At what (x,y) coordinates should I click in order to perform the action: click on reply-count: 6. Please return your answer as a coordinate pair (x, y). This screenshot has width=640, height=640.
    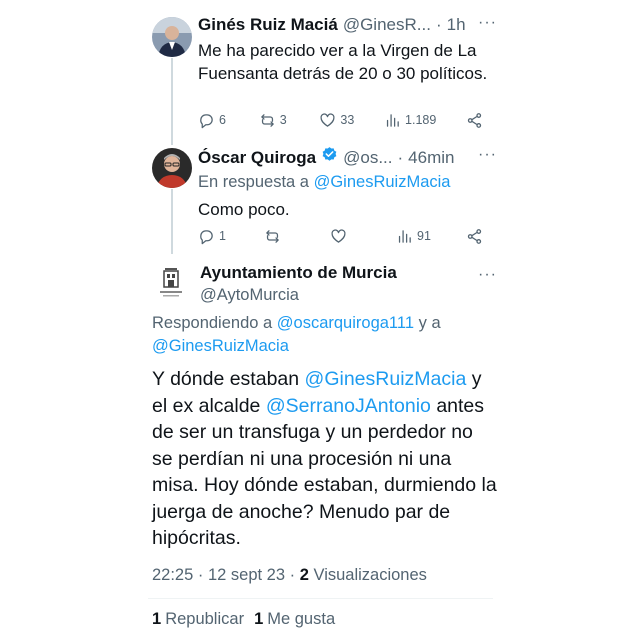
    Looking at the image, I should click on (222, 120).